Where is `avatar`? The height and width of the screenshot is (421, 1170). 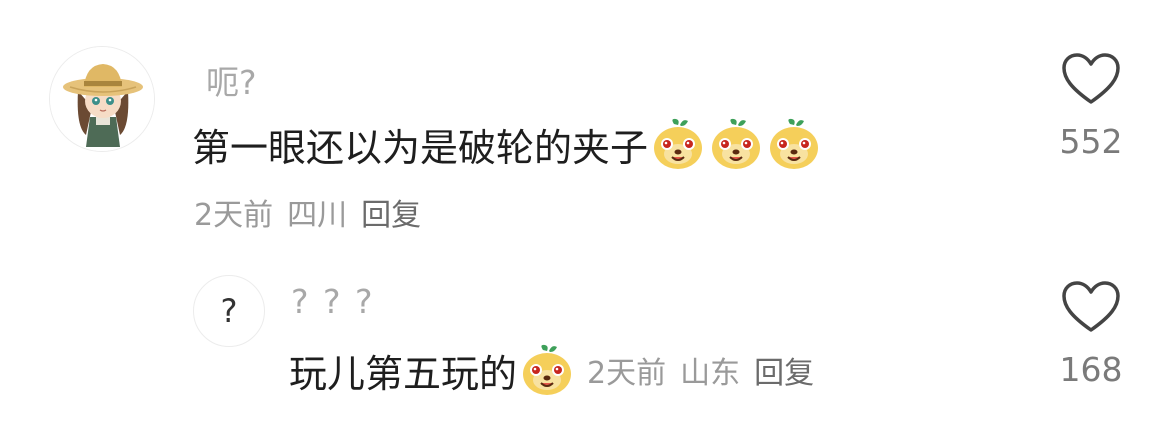
avatar is located at coordinates (102, 99).